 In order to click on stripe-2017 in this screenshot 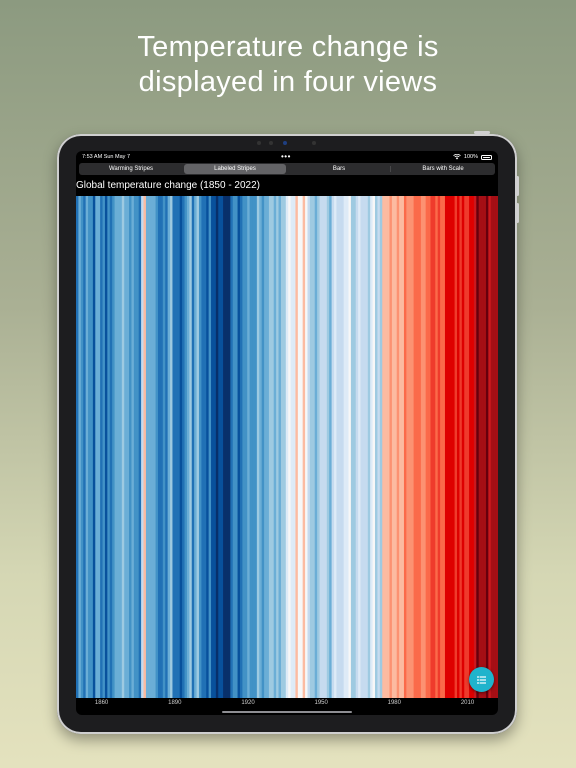, I will do `click(480, 447)`.